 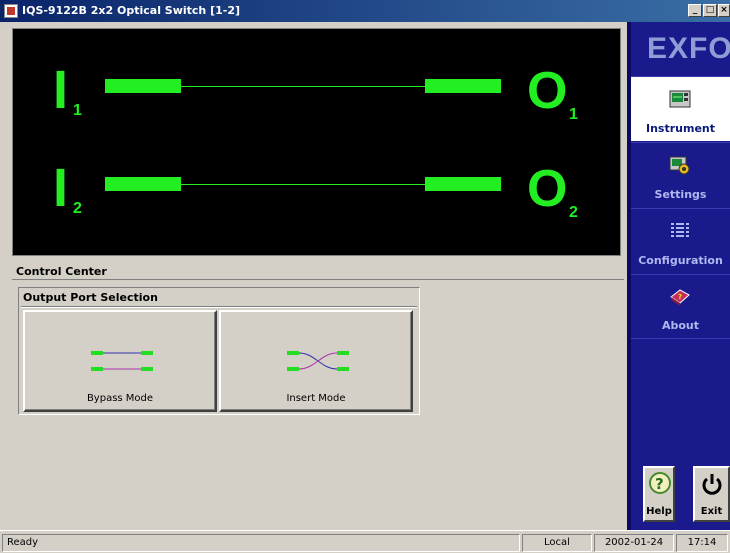 I want to click on help-icon: ?, so click(x=660, y=483).